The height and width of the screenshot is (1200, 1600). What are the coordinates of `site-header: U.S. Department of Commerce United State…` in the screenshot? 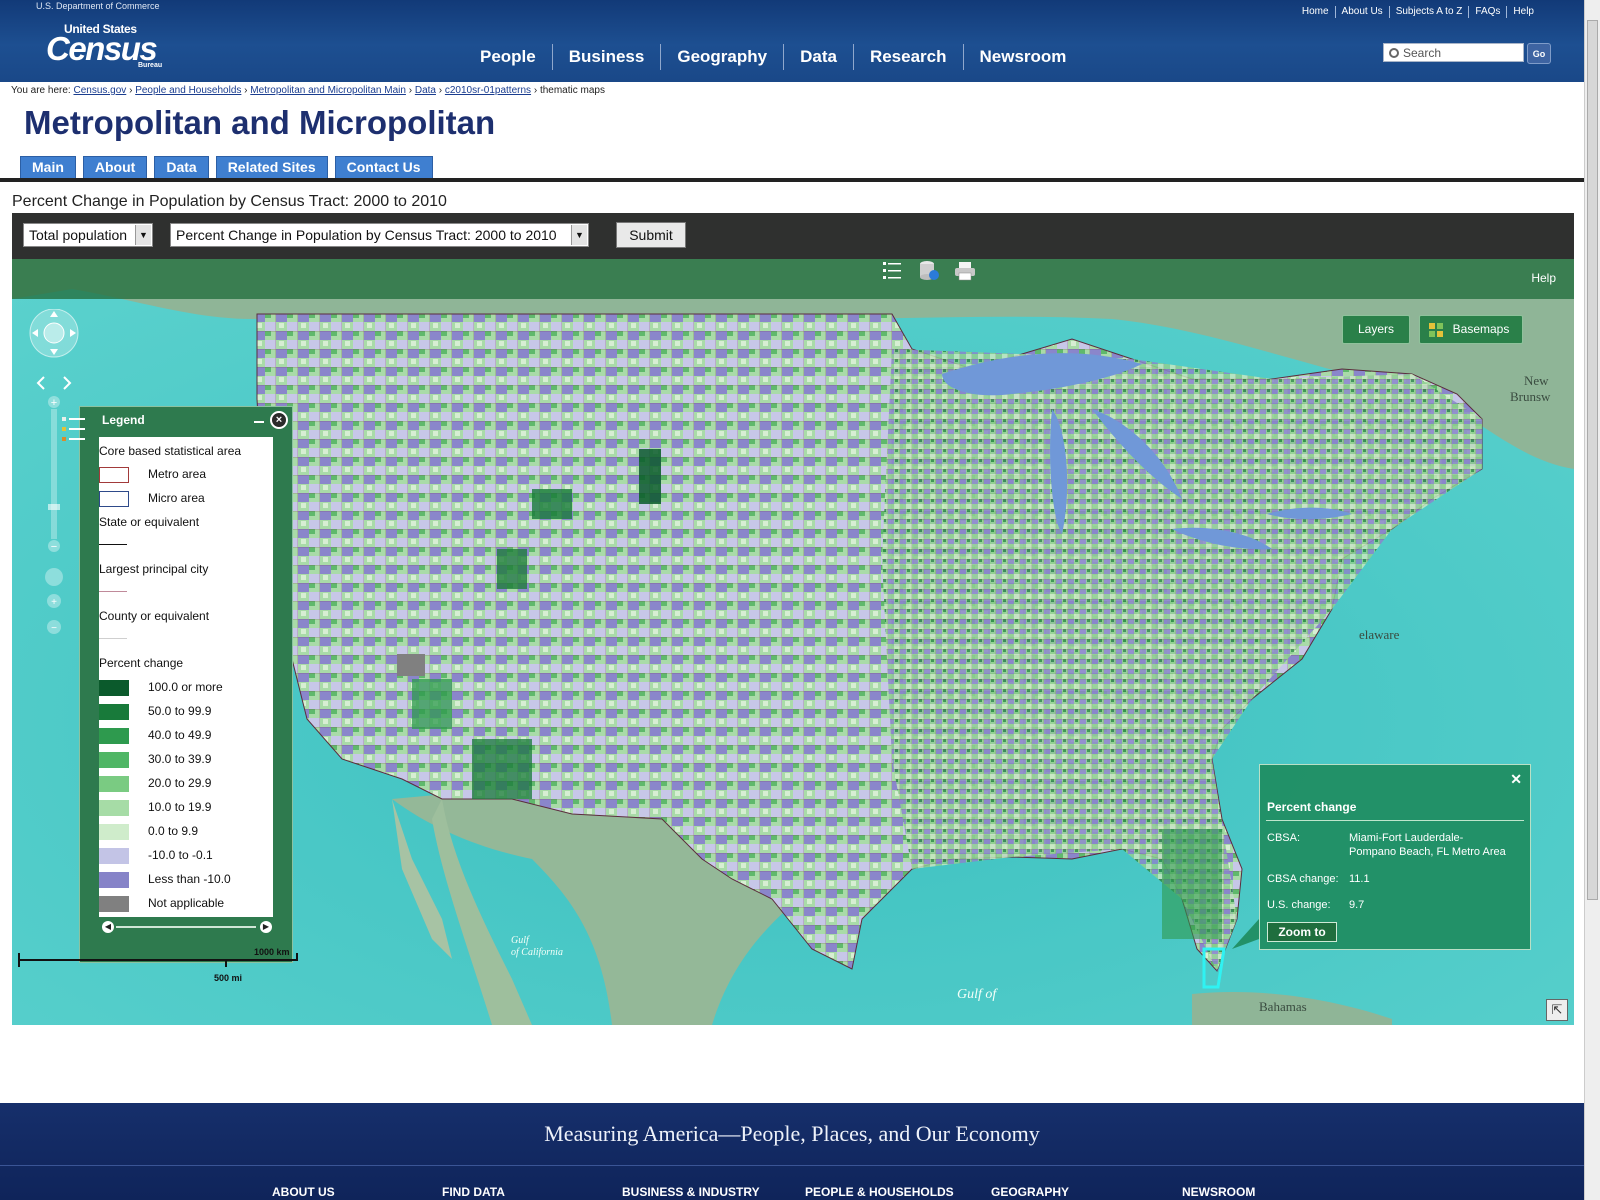 It's located at (792, 41).